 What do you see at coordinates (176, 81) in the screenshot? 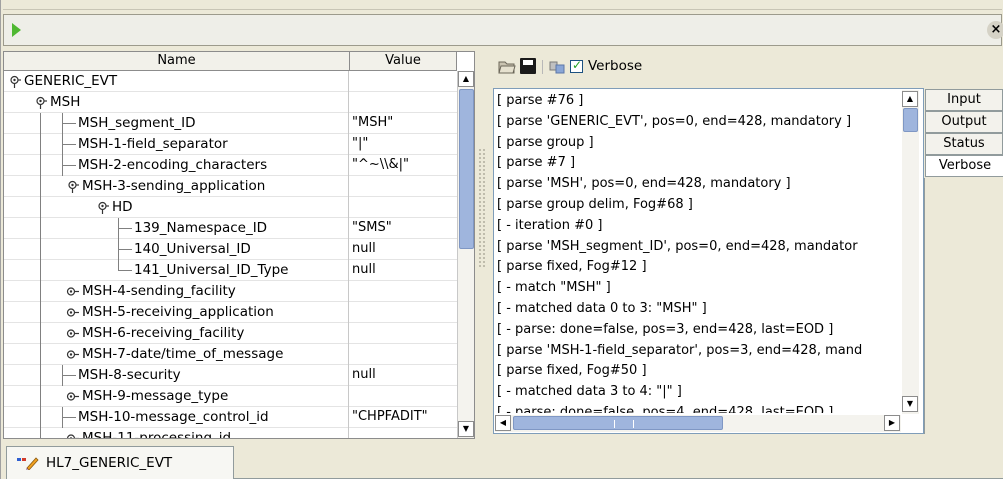
I see `tree-cell-name: GENERIC_EVT` at bounding box center [176, 81].